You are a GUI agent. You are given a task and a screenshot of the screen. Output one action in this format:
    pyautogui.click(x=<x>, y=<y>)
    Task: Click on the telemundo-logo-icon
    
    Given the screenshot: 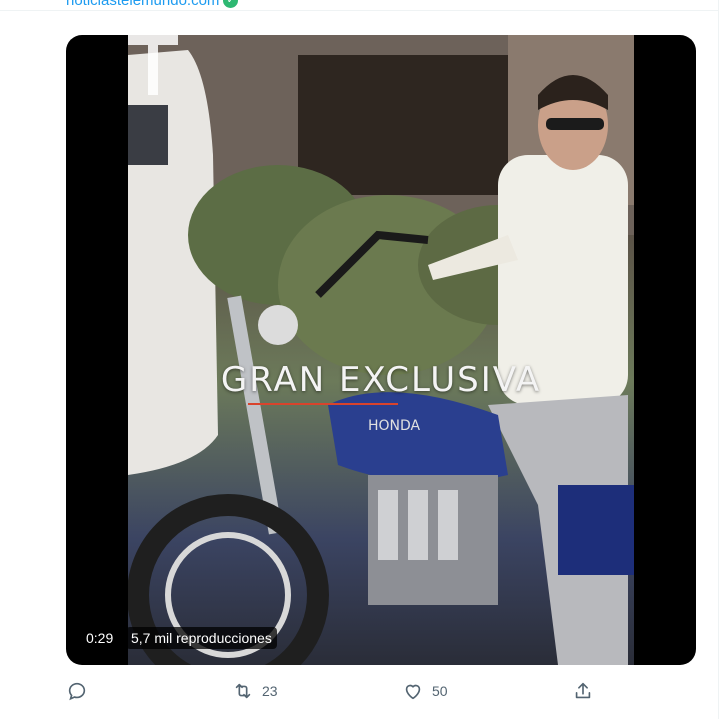 What is the action you would take?
    pyautogui.click(x=153, y=65)
    